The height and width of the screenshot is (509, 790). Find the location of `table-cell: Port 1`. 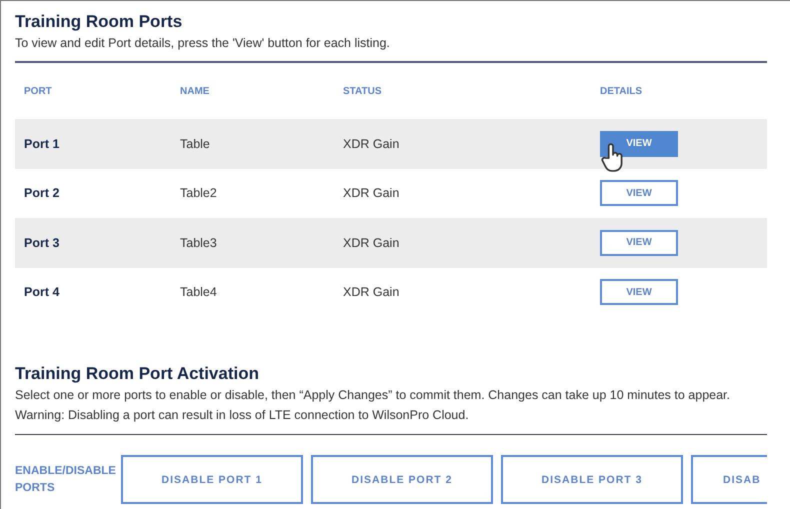

table-cell: Port 1 is located at coordinates (42, 143).